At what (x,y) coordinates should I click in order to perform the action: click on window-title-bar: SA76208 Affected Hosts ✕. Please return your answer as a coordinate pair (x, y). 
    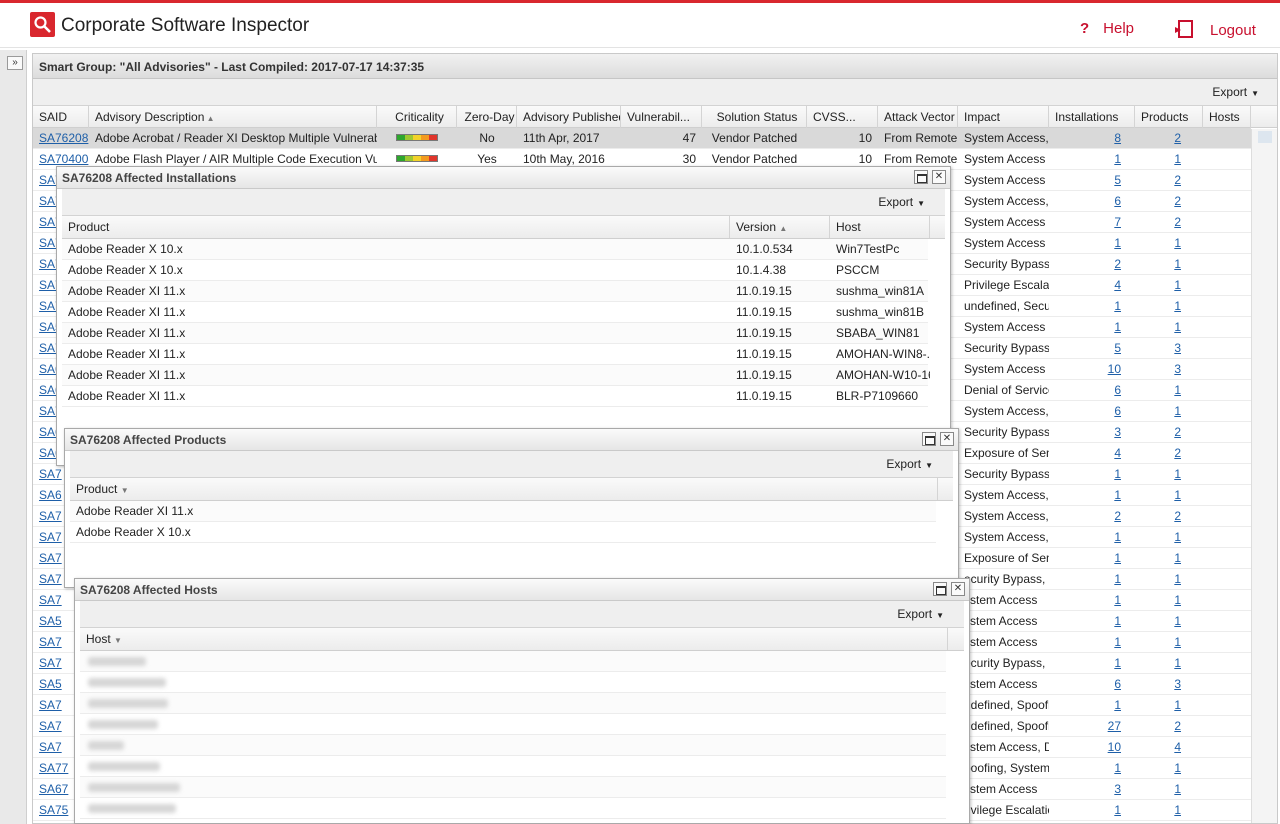
    Looking at the image, I should click on (522, 590).